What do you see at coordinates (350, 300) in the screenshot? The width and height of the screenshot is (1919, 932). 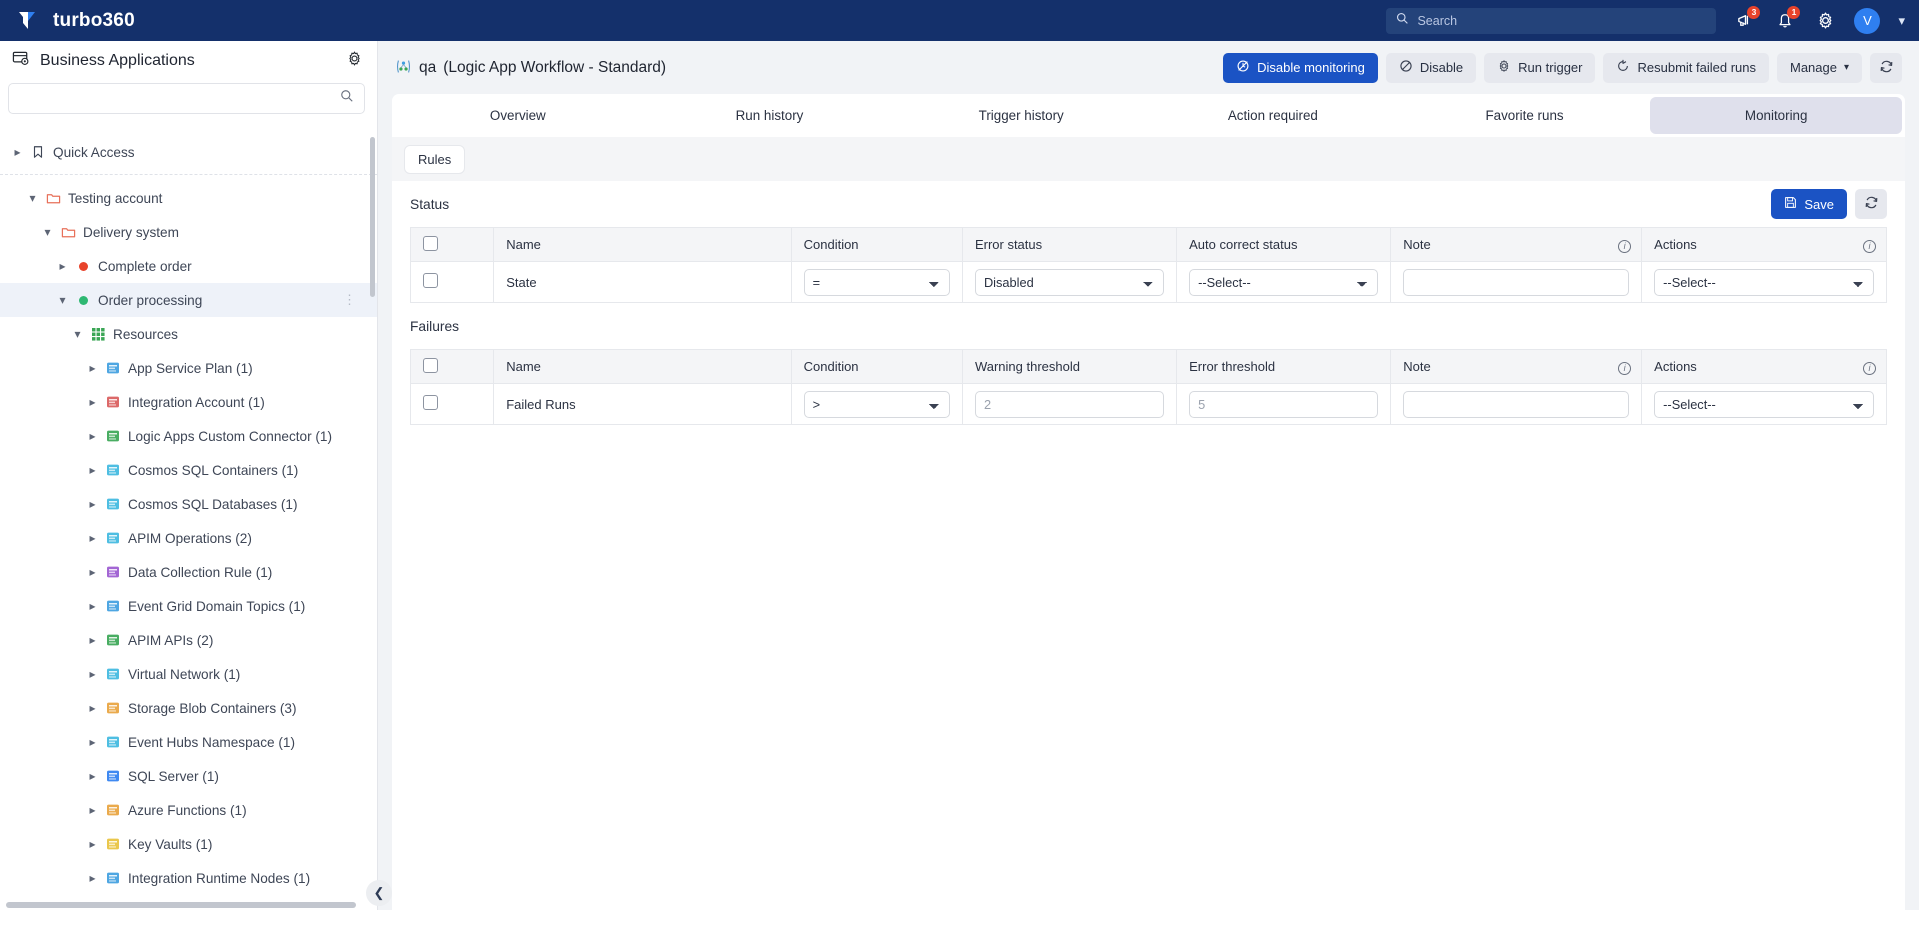 I see `row-more-options-icon: ⋮` at bounding box center [350, 300].